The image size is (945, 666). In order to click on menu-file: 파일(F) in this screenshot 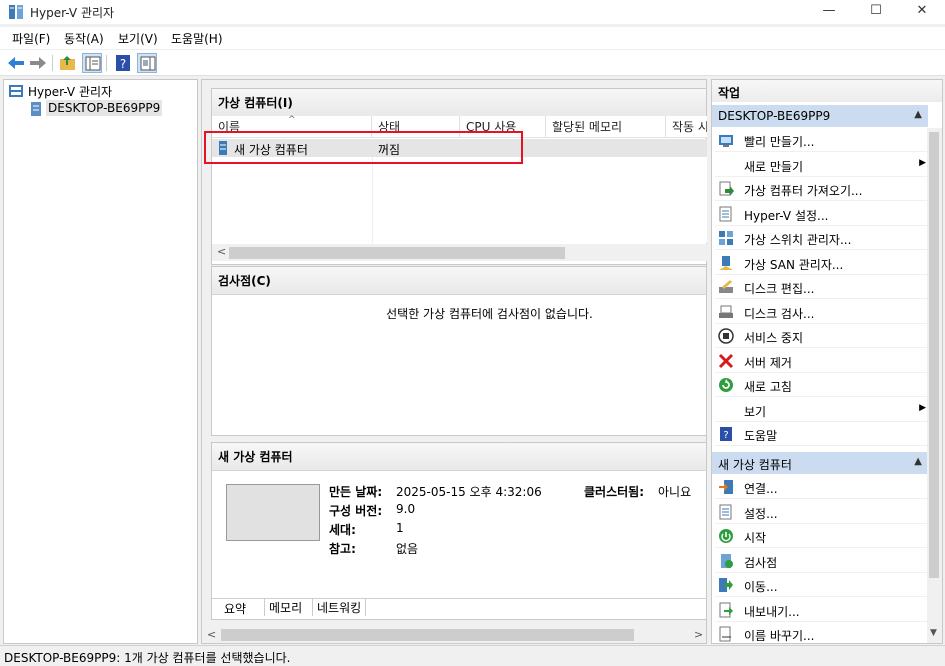, I will do `click(31, 38)`.